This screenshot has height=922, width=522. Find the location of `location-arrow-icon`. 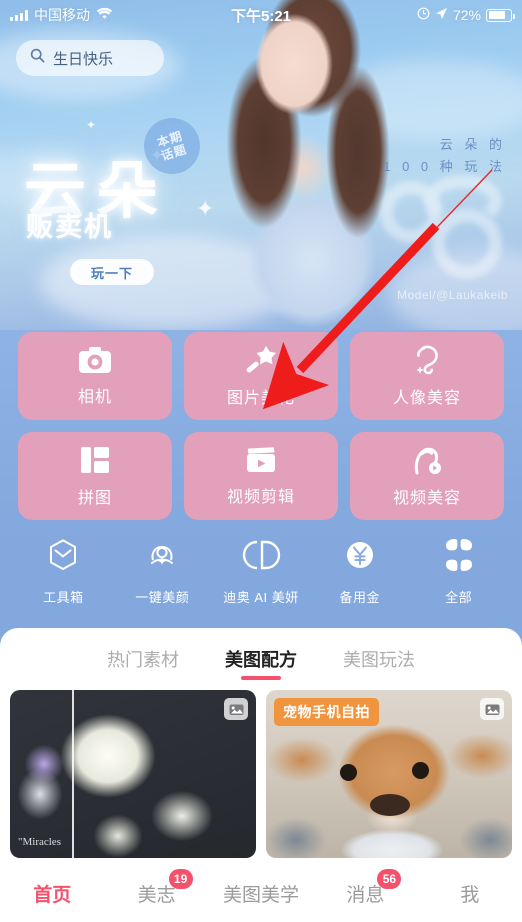

location-arrow-icon is located at coordinates (441, 15).